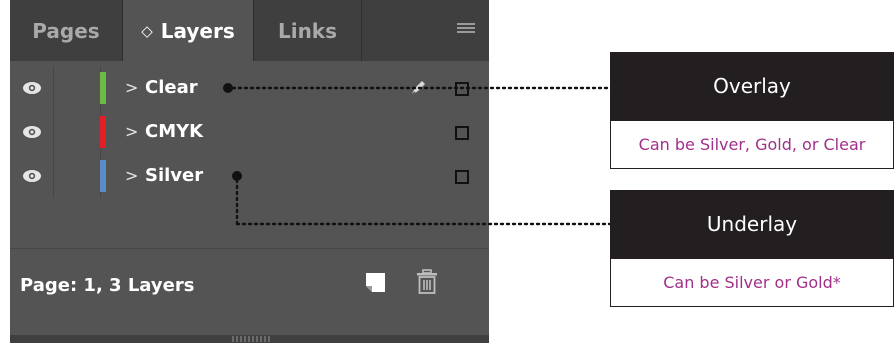 This screenshot has width=895, height=343. Describe the element at coordinates (417, 89) in the screenshot. I see `pen-icon` at that location.